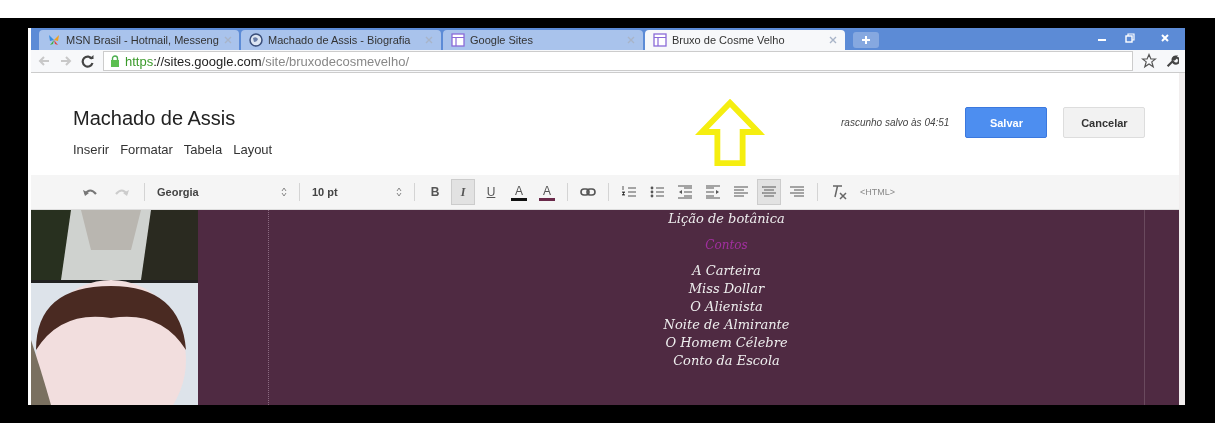 The image size is (1215, 423). What do you see at coordinates (146, 149) in the screenshot?
I see `menu-item: Formatar` at bounding box center [146, 149].